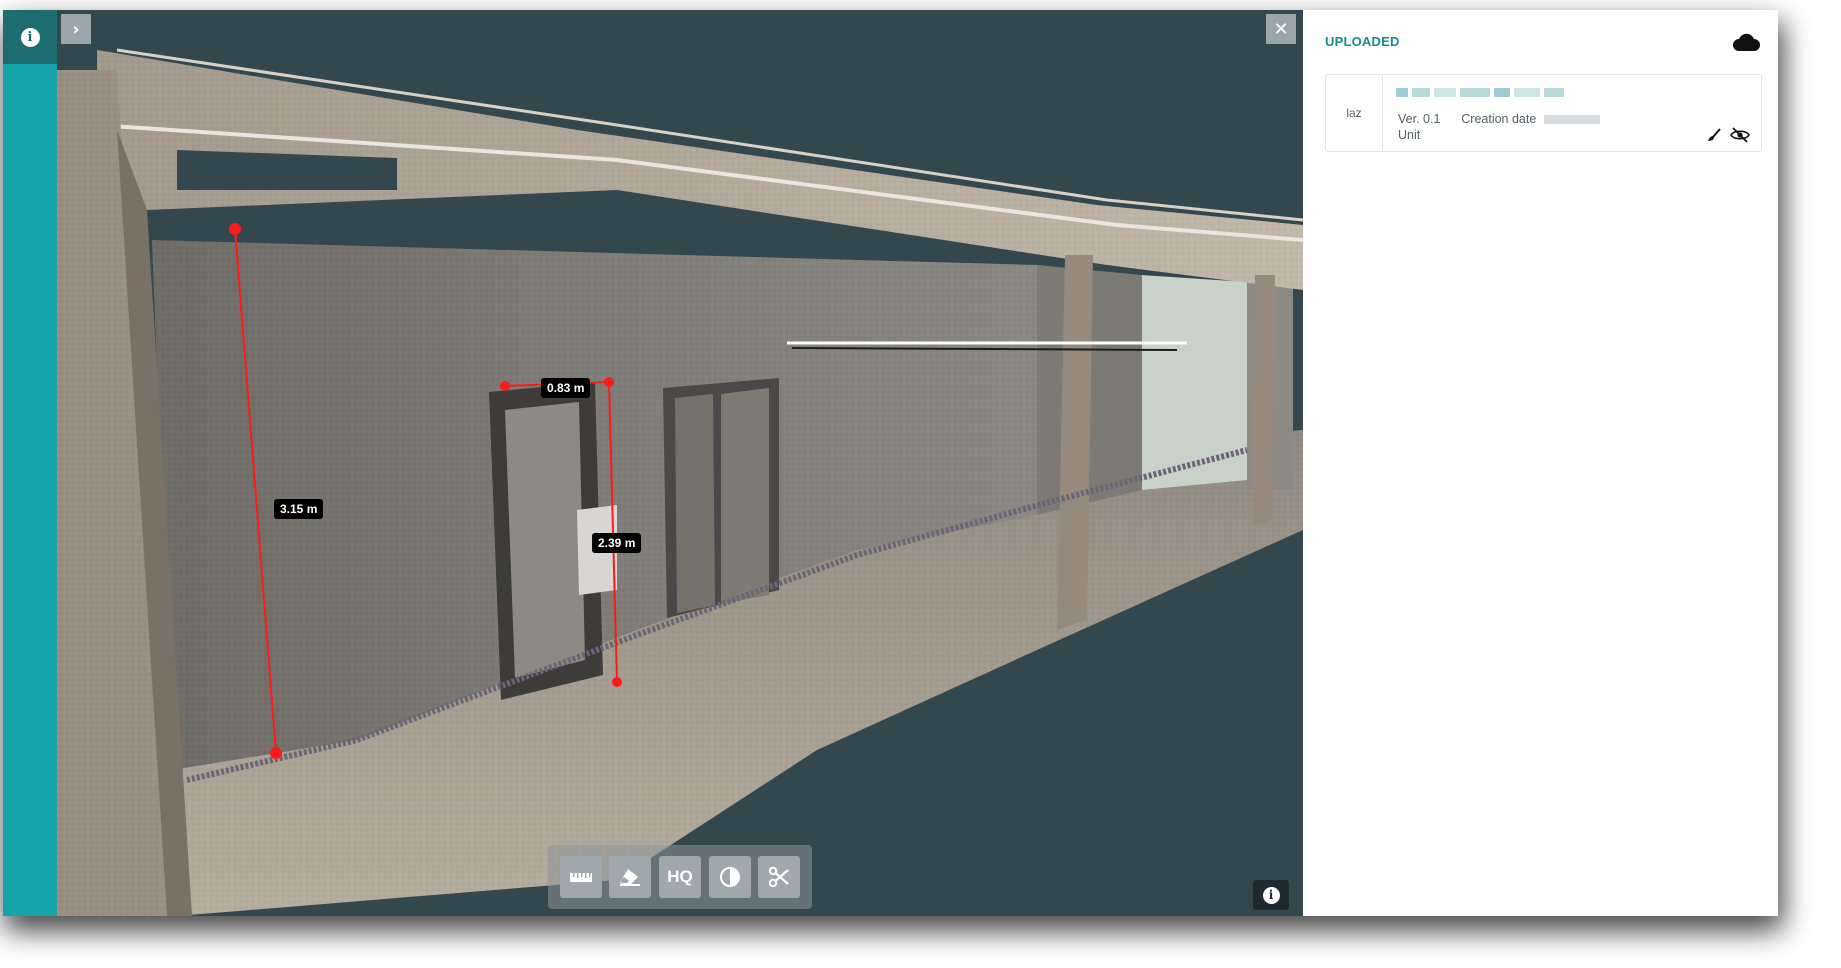  I want to click on measurement-label-door-height: 2.39 m, so click(617, 543).